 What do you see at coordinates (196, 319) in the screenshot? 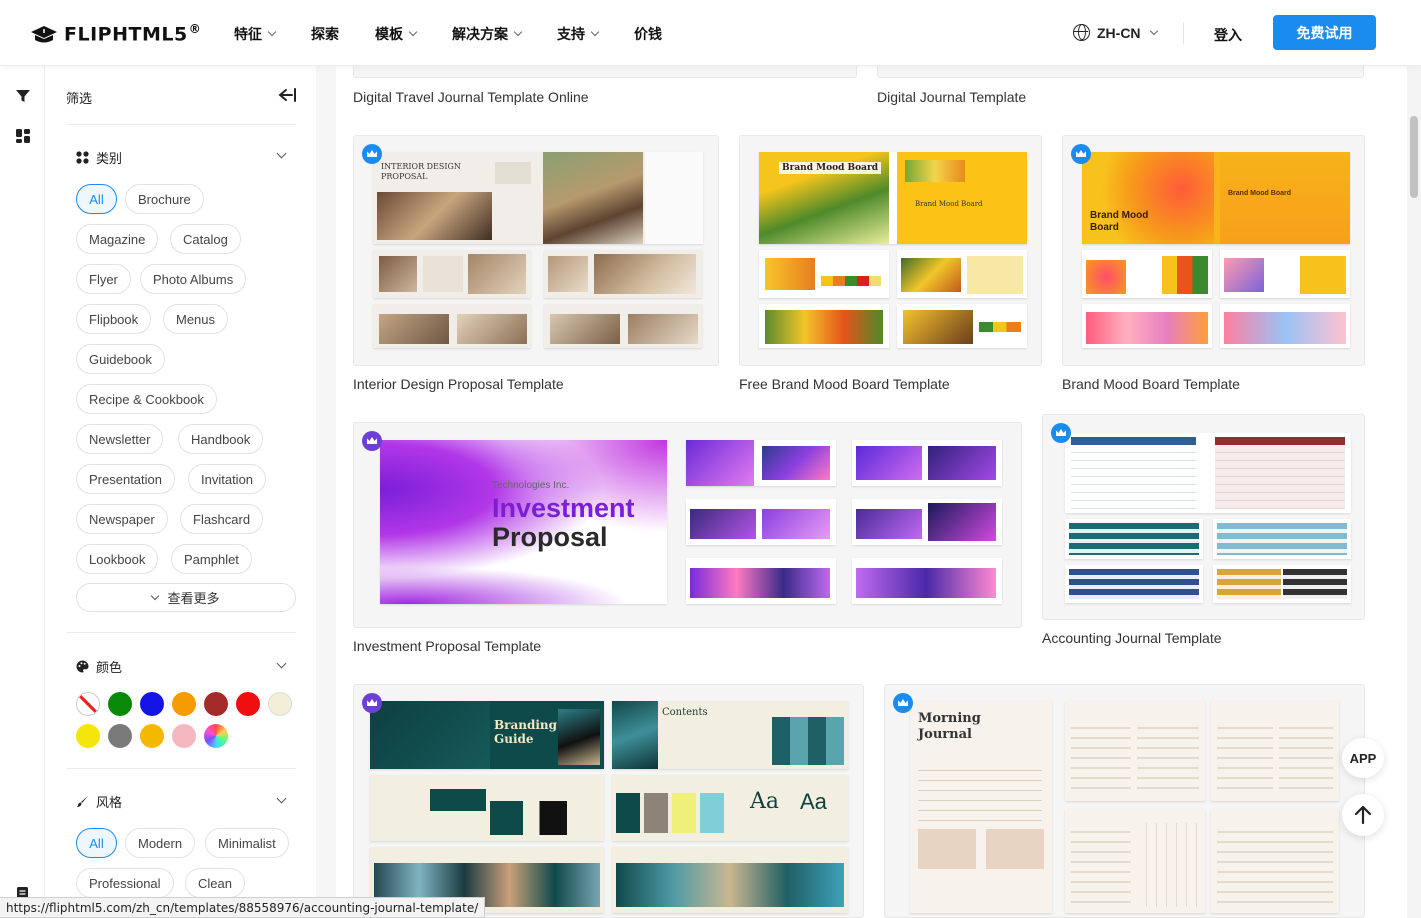
I see `category-tag-menus: Menus` at bounding box center [196, 319].